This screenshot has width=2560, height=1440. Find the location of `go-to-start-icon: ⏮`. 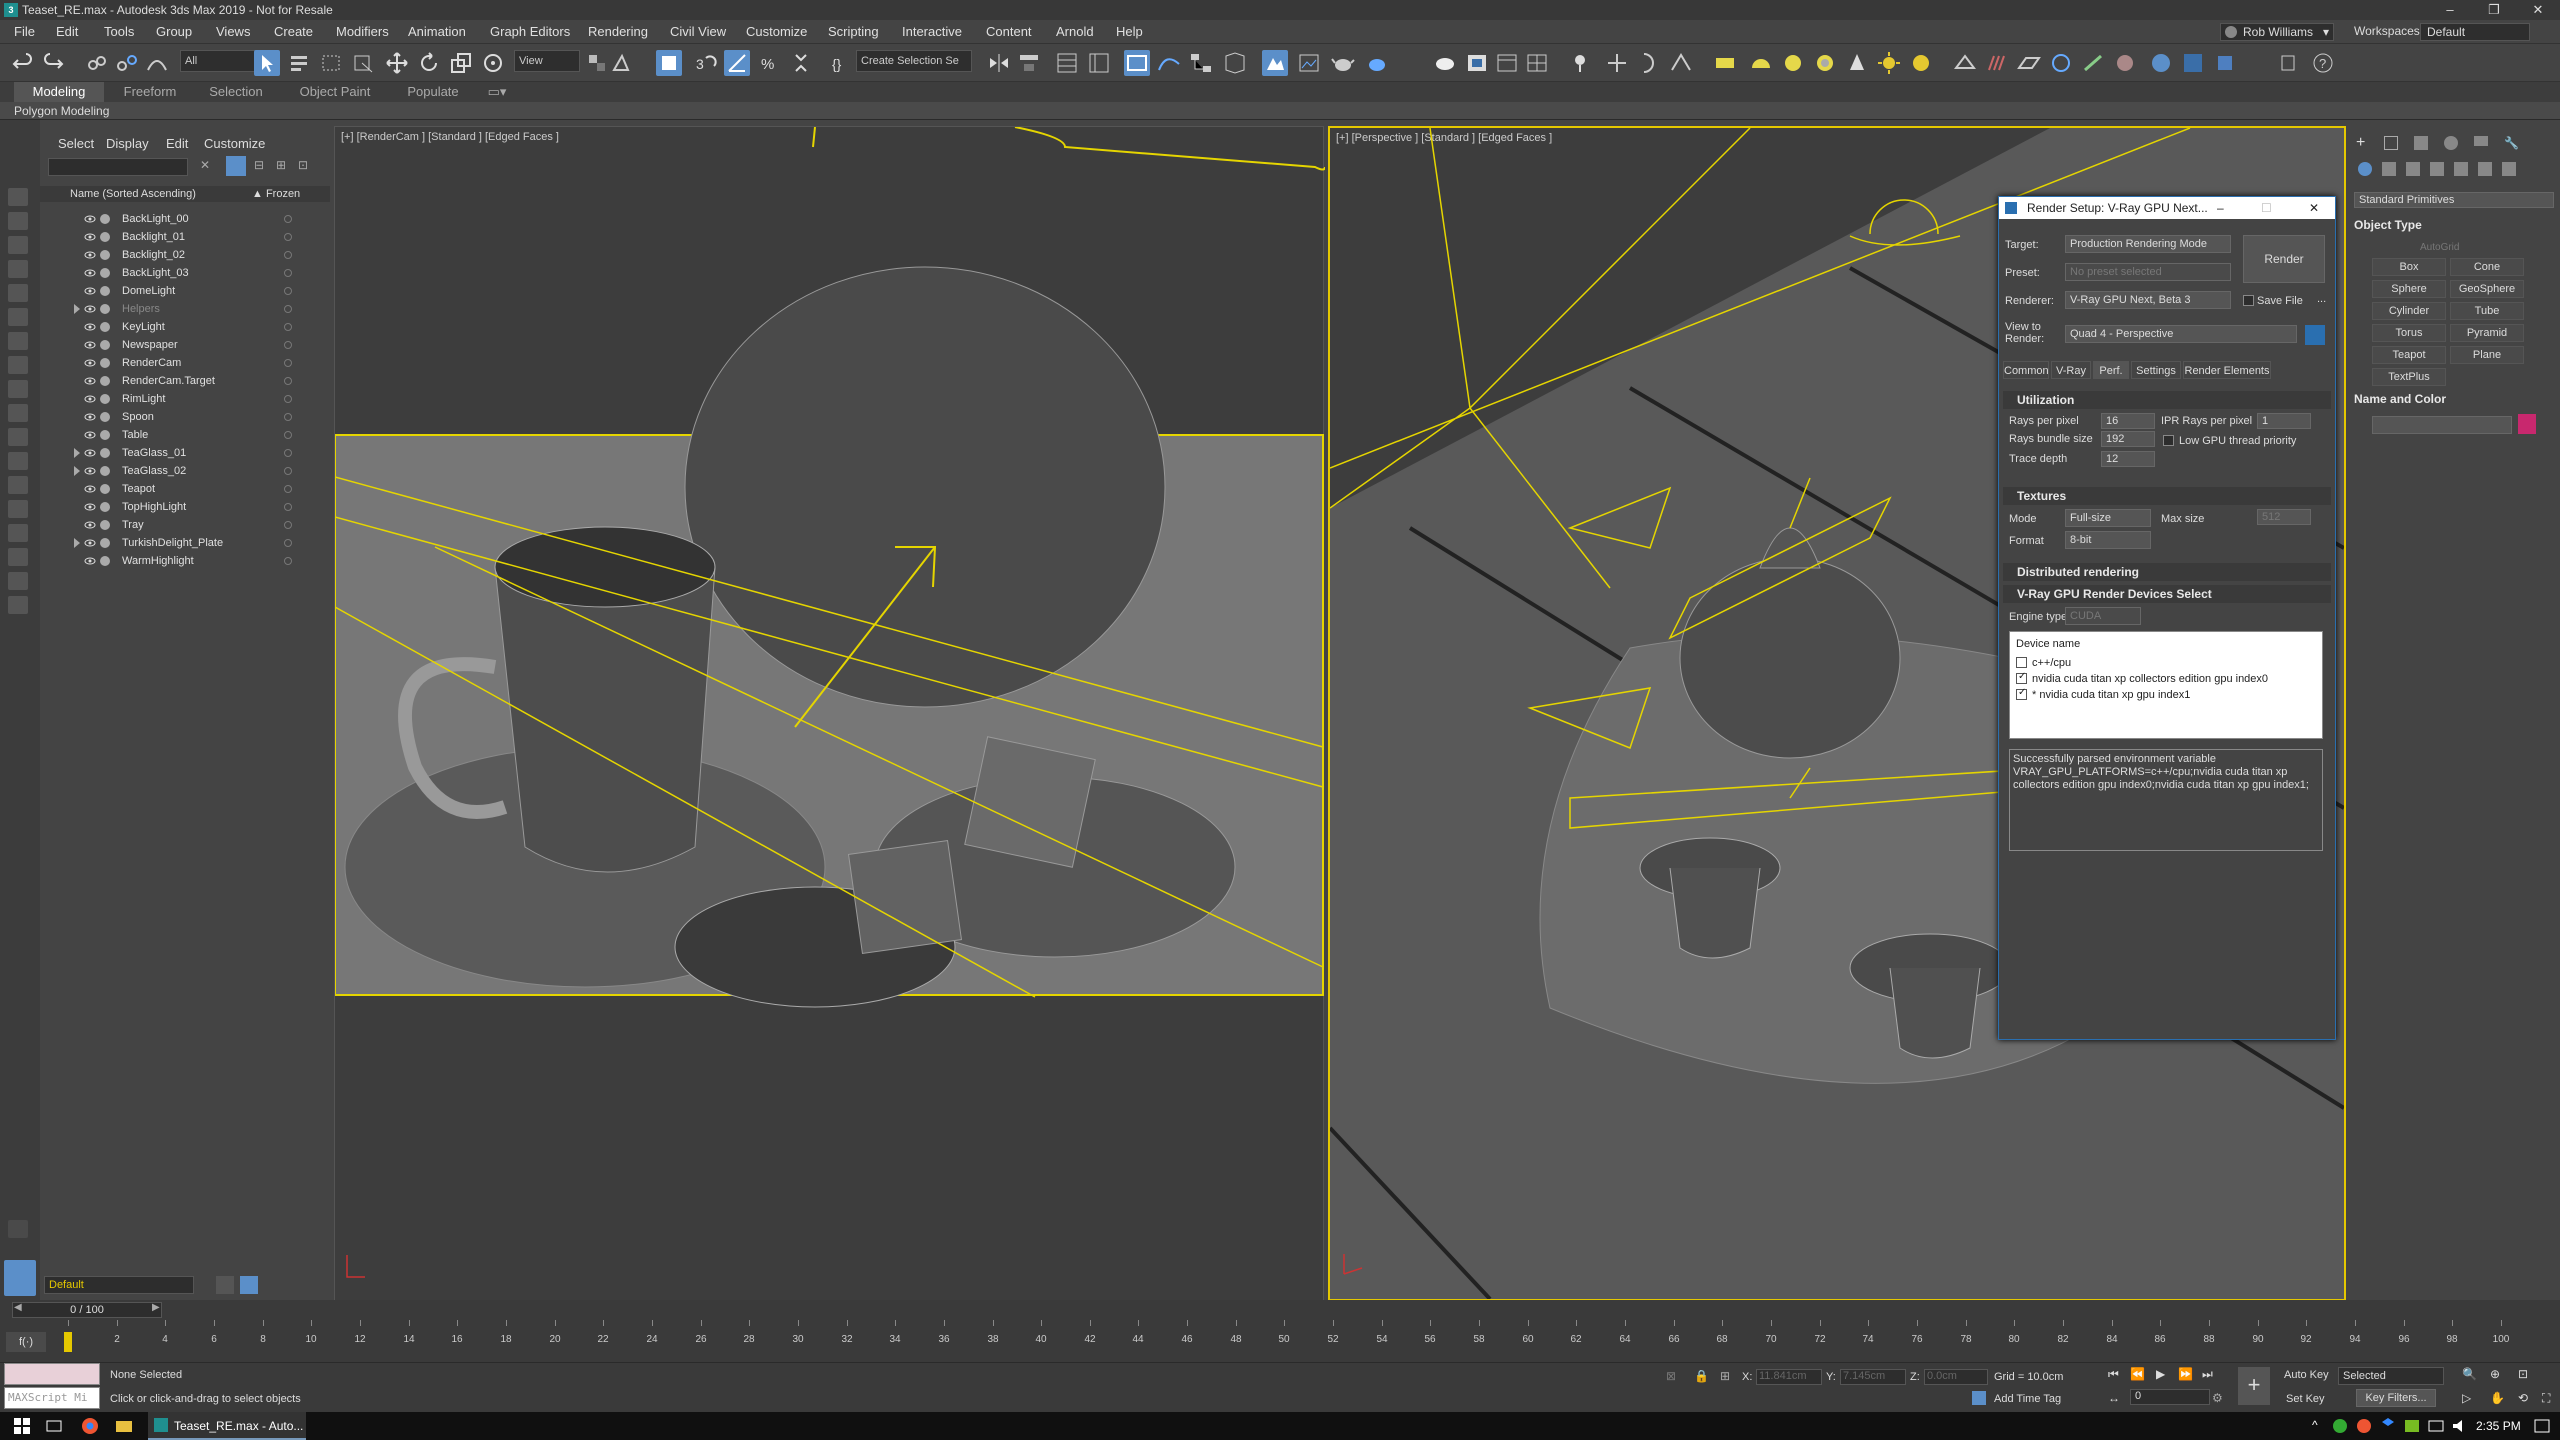

go-to-start-icon: ⏮ is located at coordinates (2113, 1374).